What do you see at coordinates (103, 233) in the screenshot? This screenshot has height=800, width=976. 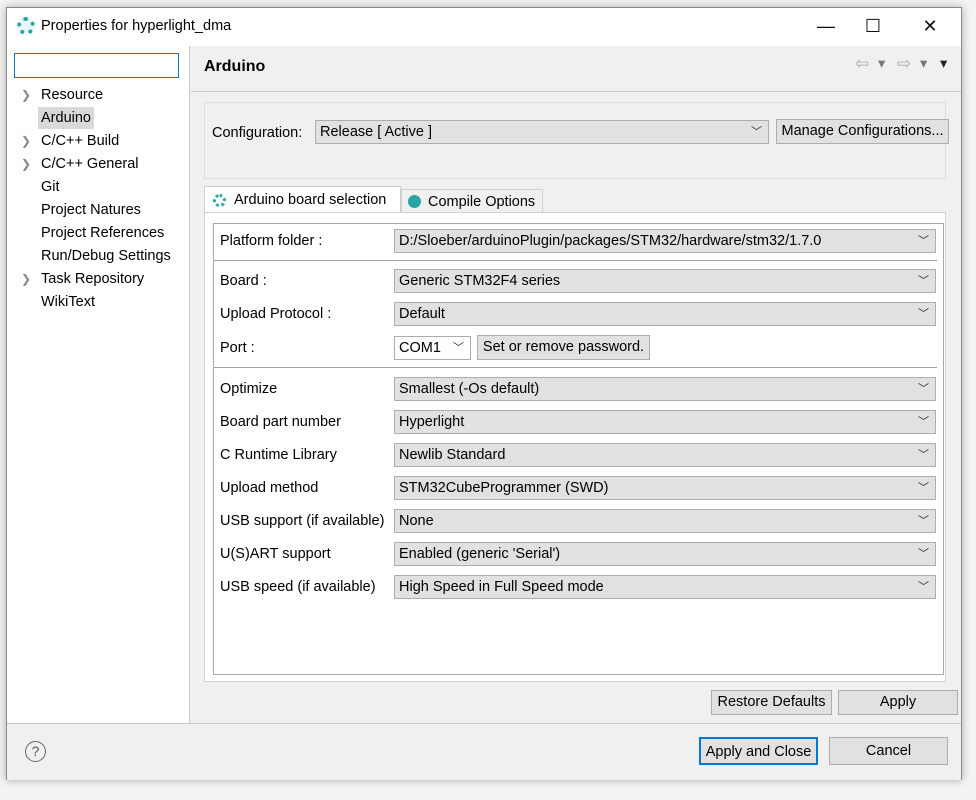 I see `tree-item-label: Project References` at bounding box center [103, 233].